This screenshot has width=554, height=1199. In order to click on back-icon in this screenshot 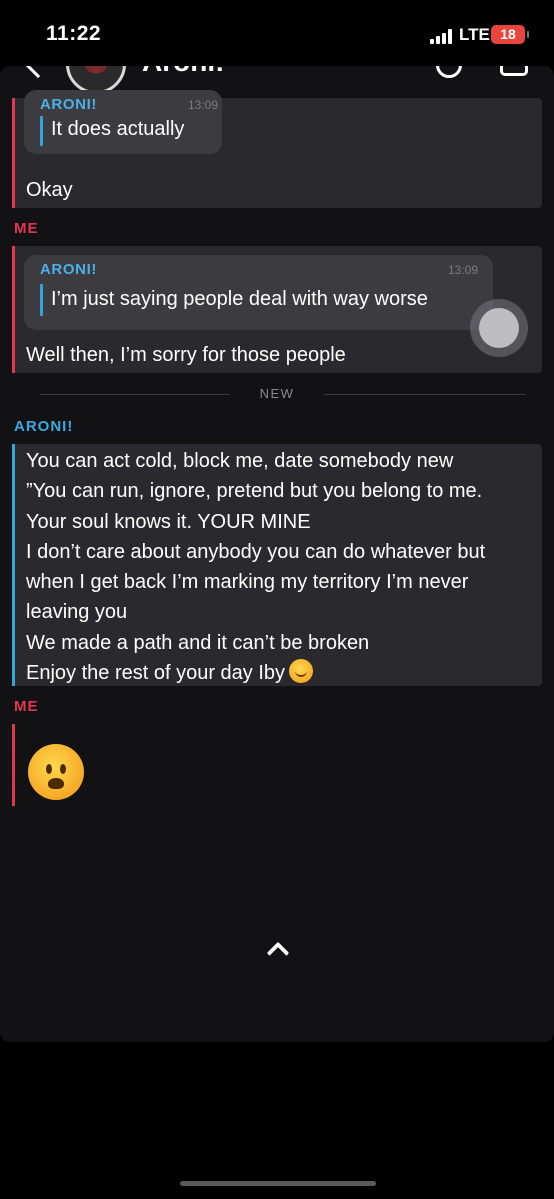, I will do `click(38, 72)`.